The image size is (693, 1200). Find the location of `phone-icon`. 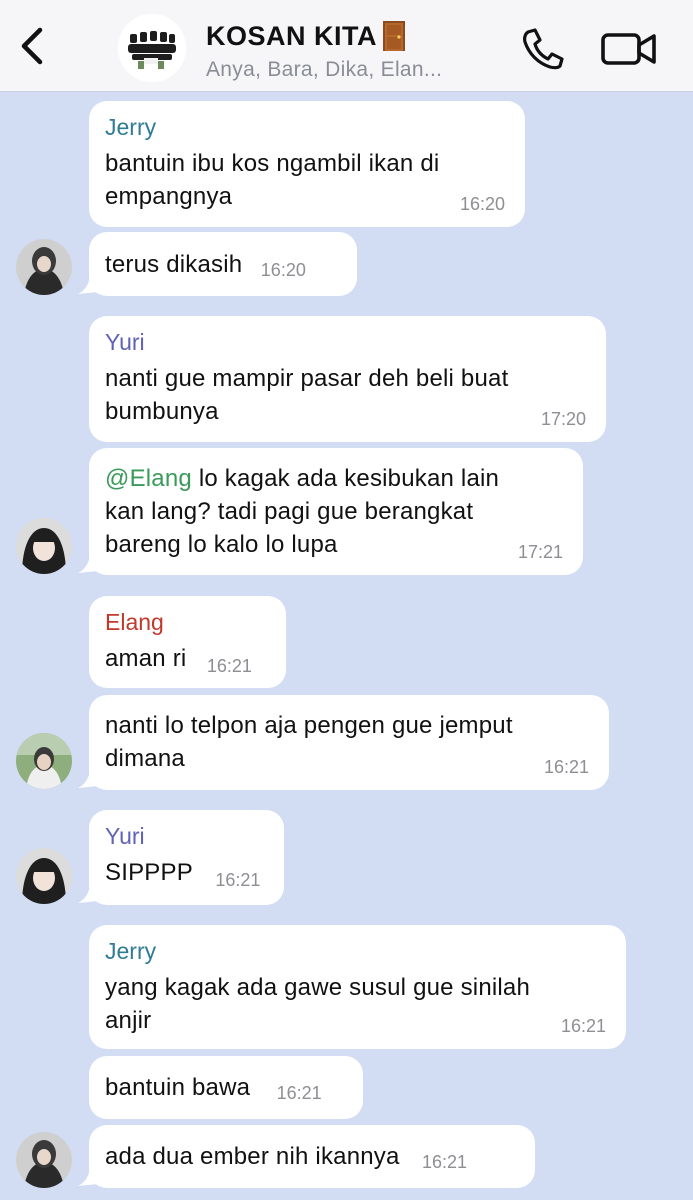

phone-icon is located at coordinates (543, 49).